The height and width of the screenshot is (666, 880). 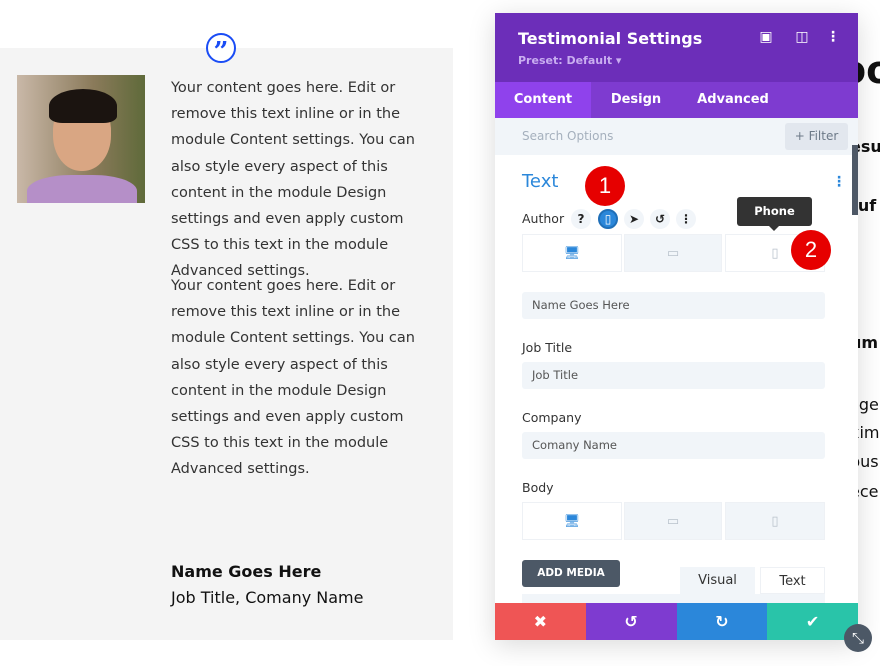 I want to click on cancel-button: ✖, so click(x=540, y=621).